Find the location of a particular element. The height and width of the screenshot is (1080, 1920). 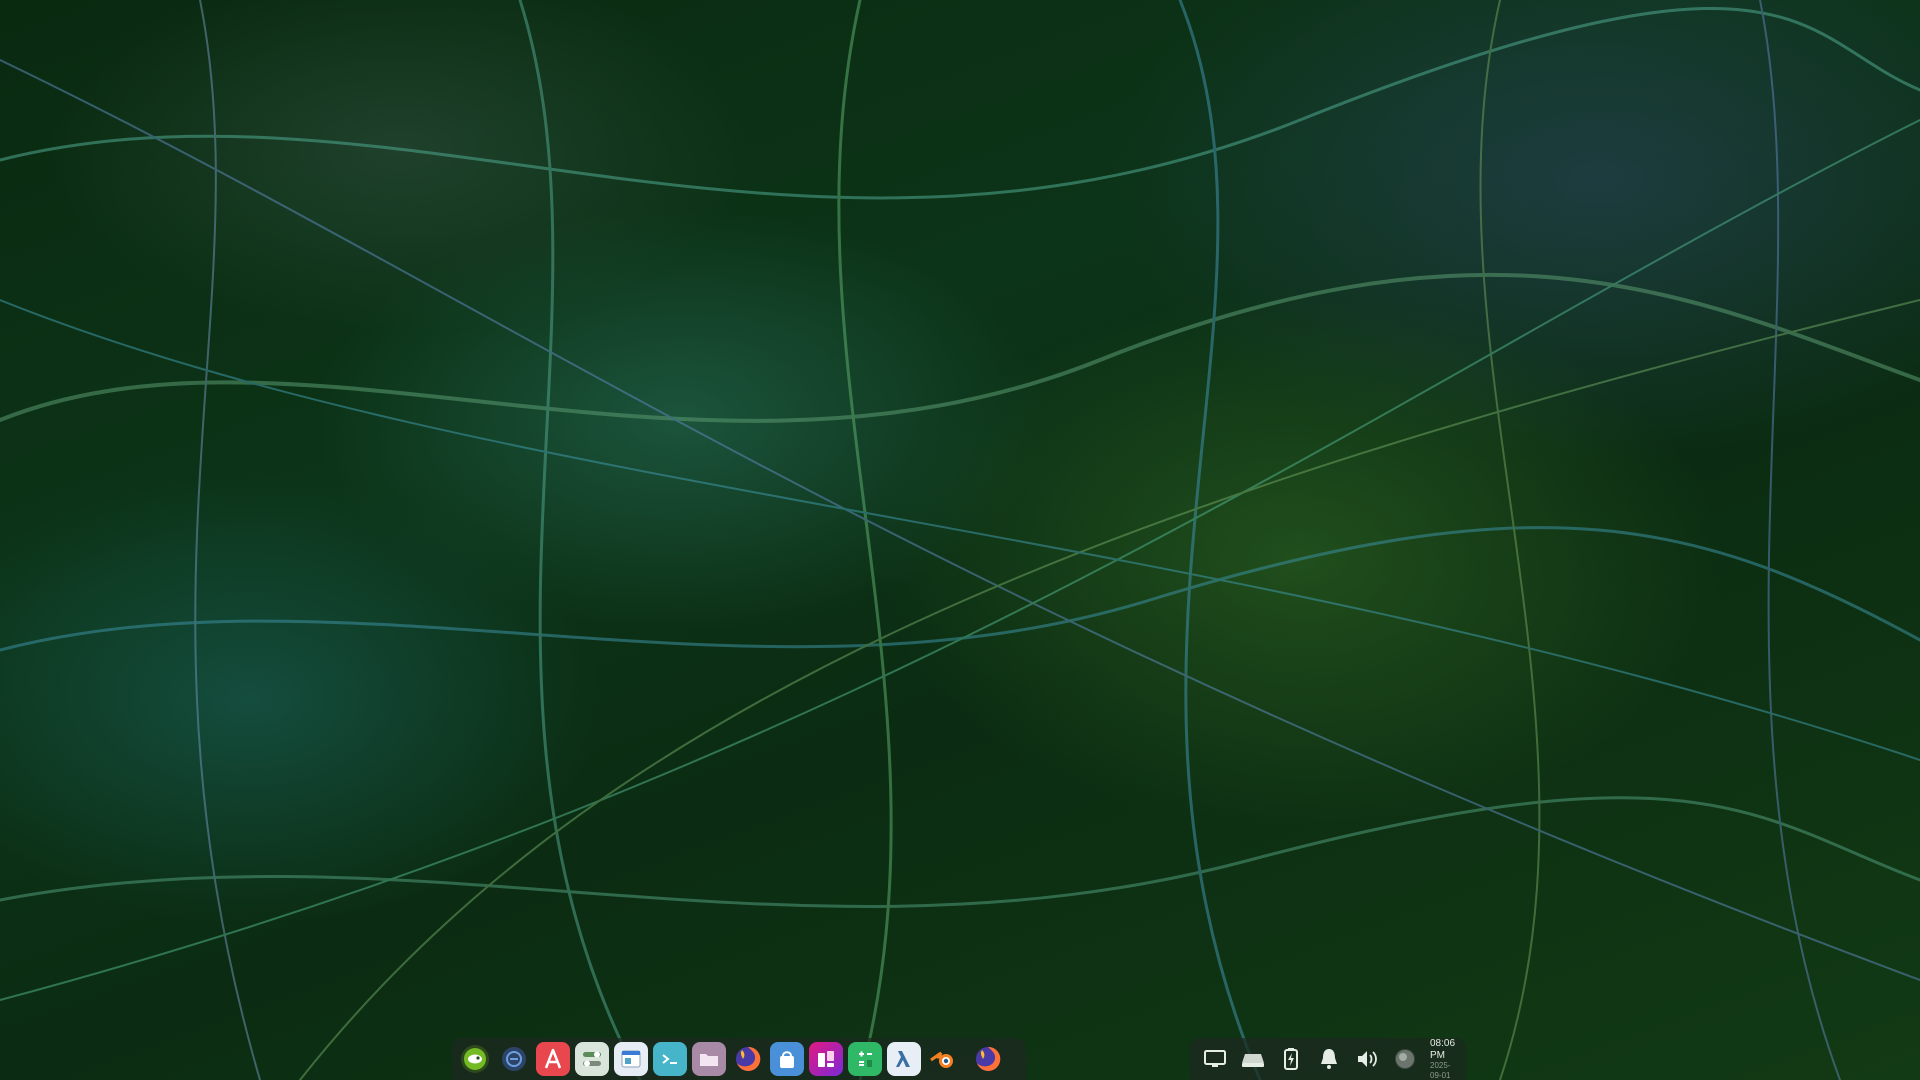

clock: 08:06 PM 2025-09-01 is located at coordinates (1444, 1058).